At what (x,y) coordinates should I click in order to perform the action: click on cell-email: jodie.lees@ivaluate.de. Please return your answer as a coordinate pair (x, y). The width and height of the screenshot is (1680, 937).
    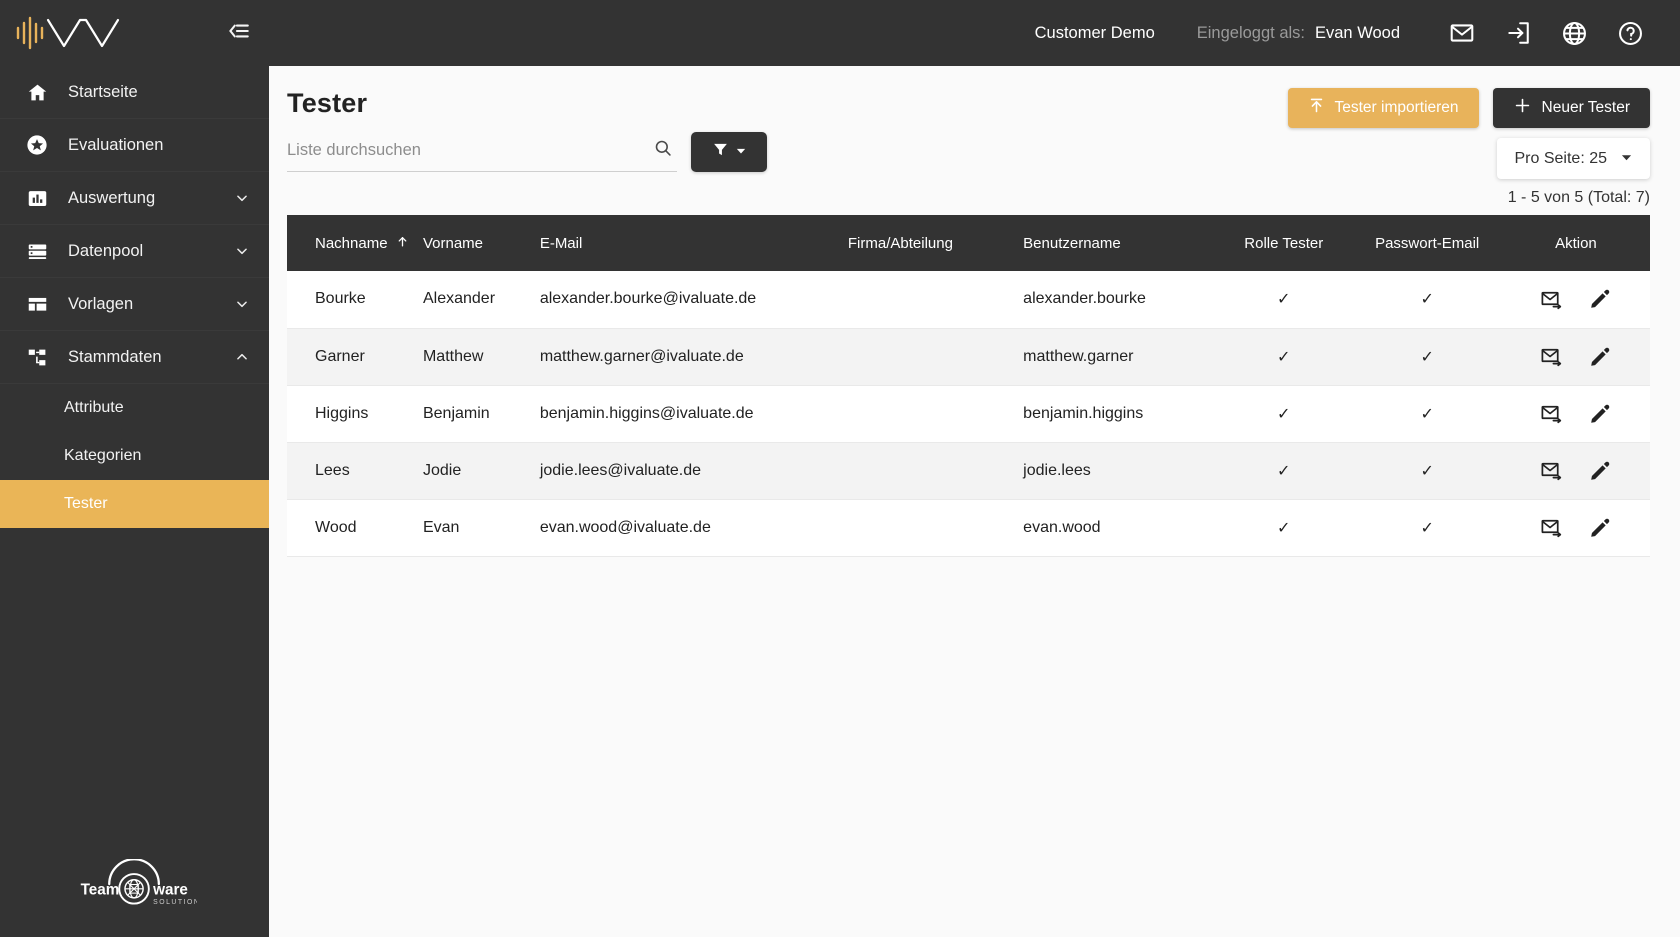
    Looking at the image, I should click on (620, 470).